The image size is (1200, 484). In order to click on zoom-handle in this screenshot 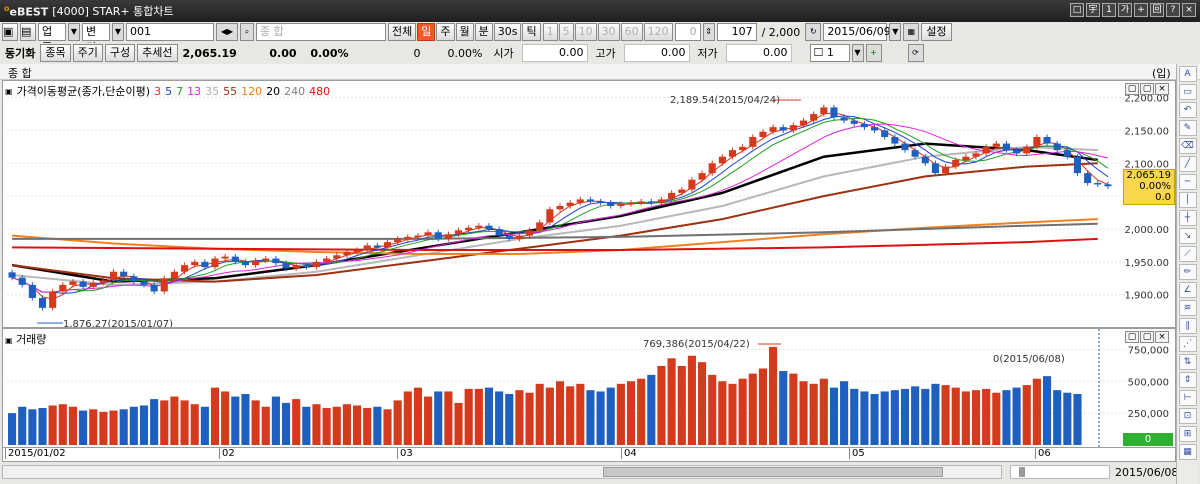, I will do `click(1022, 472)`.